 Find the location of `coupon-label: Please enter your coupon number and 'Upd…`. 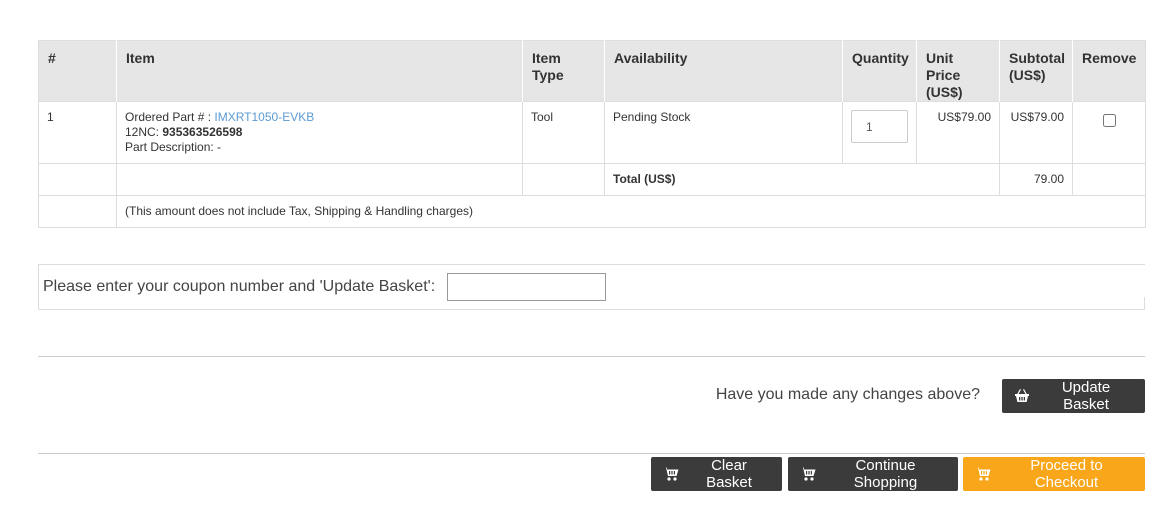

coupon-label: Please enter your coupon number and 'Upd… is located at coordinates (239, 286).